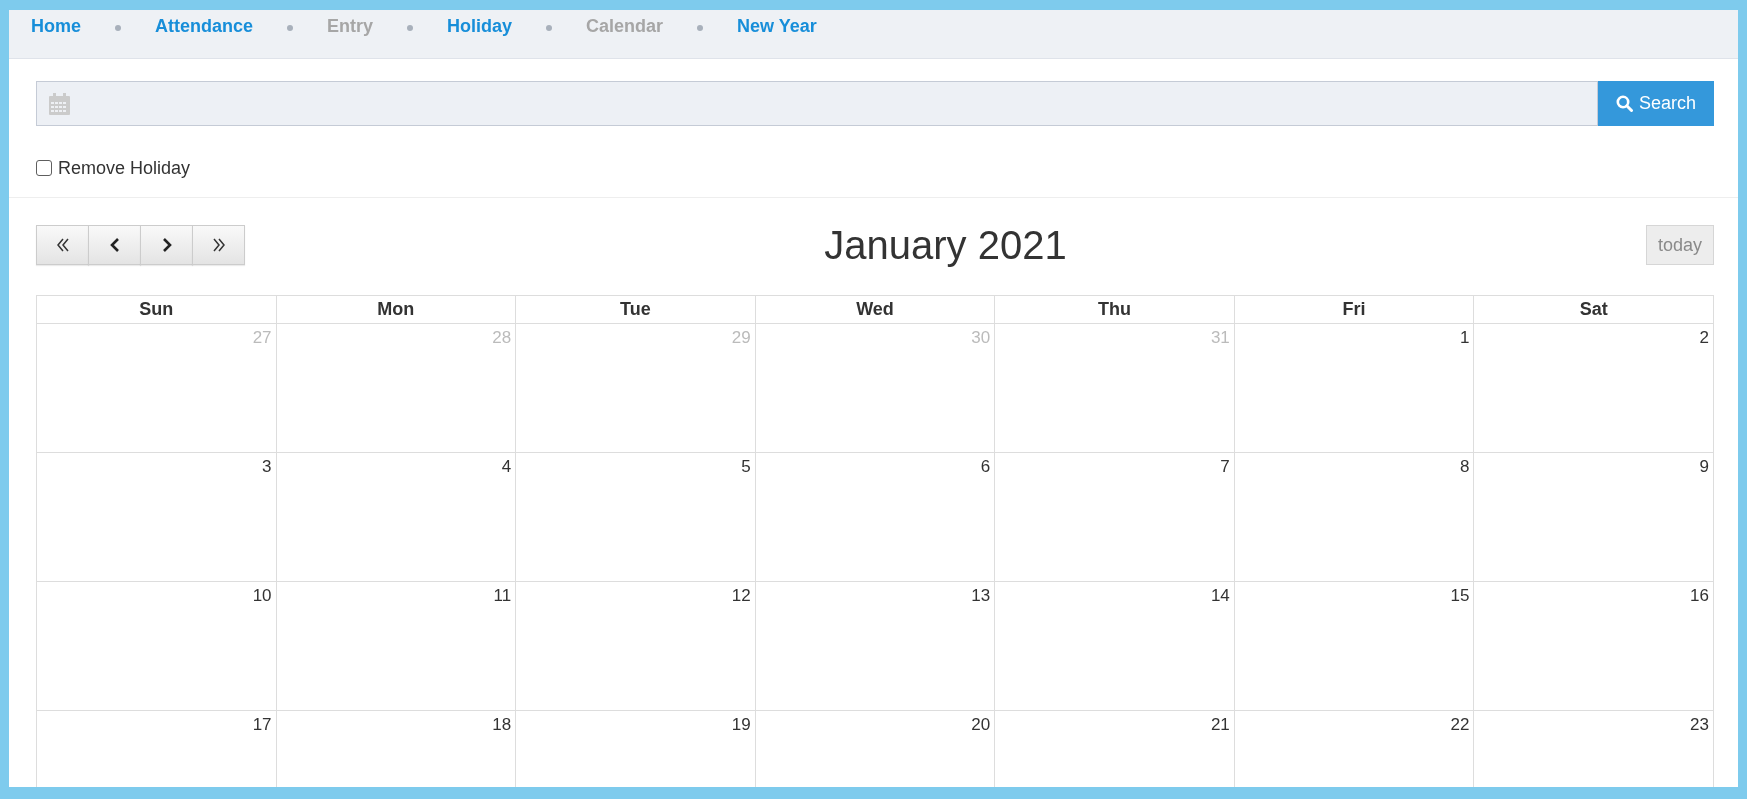  I want to click on date-number: 6, so click(985, 467).